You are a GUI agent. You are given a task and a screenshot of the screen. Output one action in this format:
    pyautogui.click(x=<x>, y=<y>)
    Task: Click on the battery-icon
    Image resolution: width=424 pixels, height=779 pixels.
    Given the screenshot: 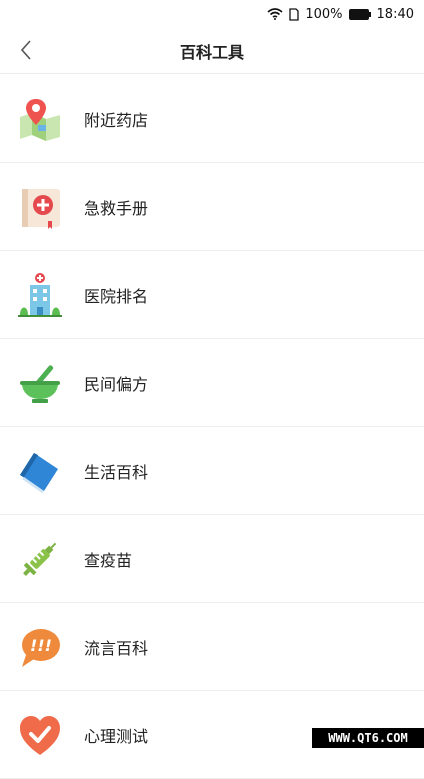 What is the action you would take?
    pyautogui.click(x=359, y=14)
    